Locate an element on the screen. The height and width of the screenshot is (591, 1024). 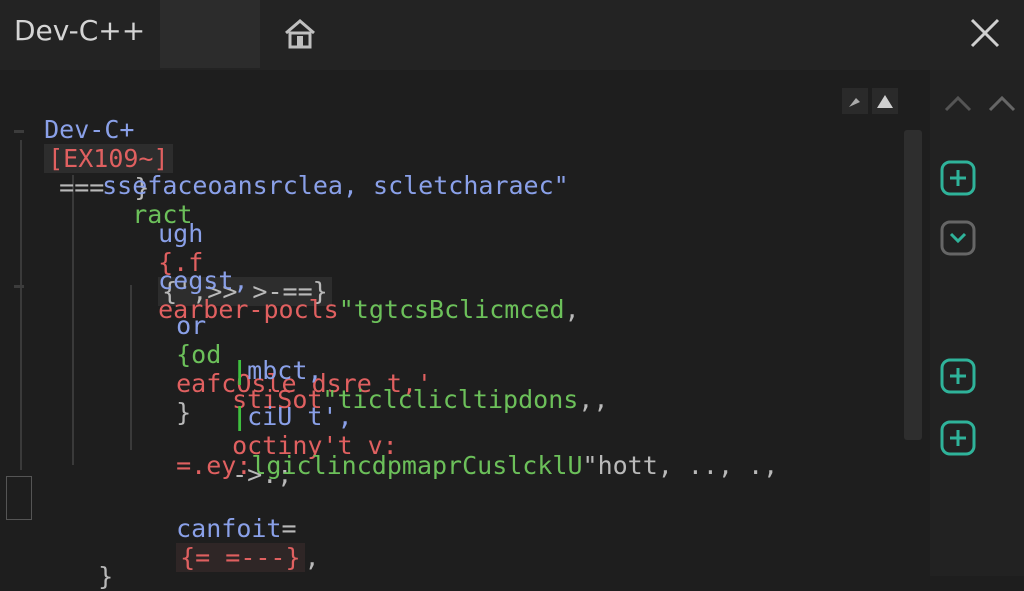
code-line: =.ey:lgiclincdpmaprCuslcklU"hott, .., ., is located at coordinates (462, 451).